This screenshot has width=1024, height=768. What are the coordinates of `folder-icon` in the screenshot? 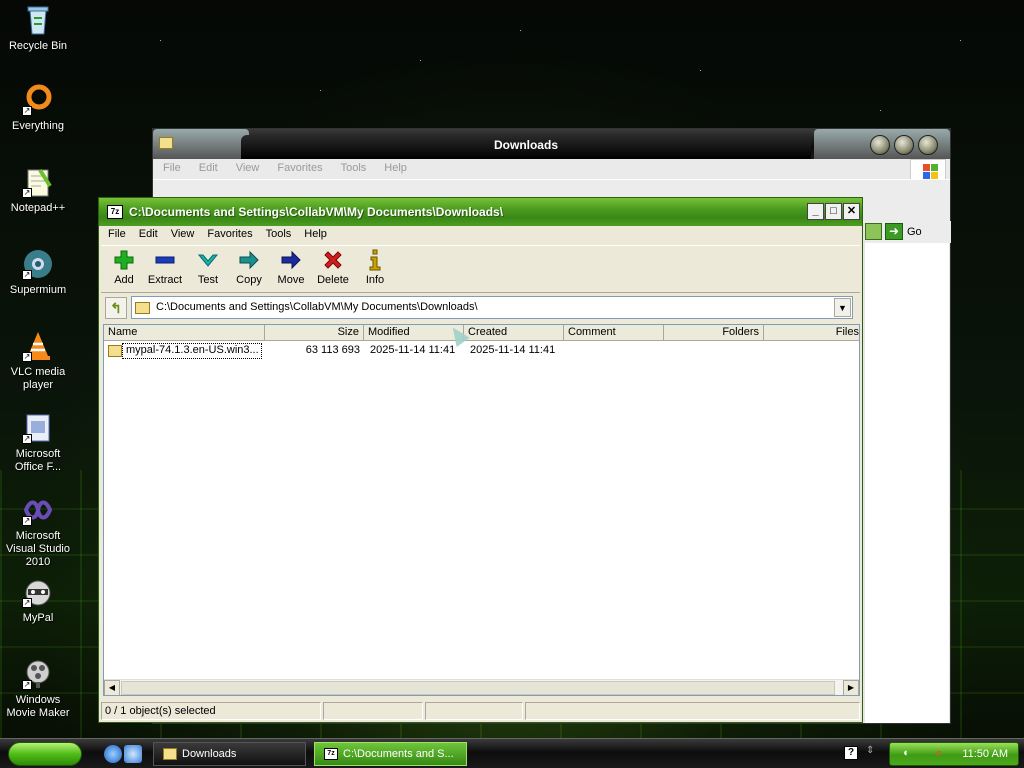 It's located at (142, 308).